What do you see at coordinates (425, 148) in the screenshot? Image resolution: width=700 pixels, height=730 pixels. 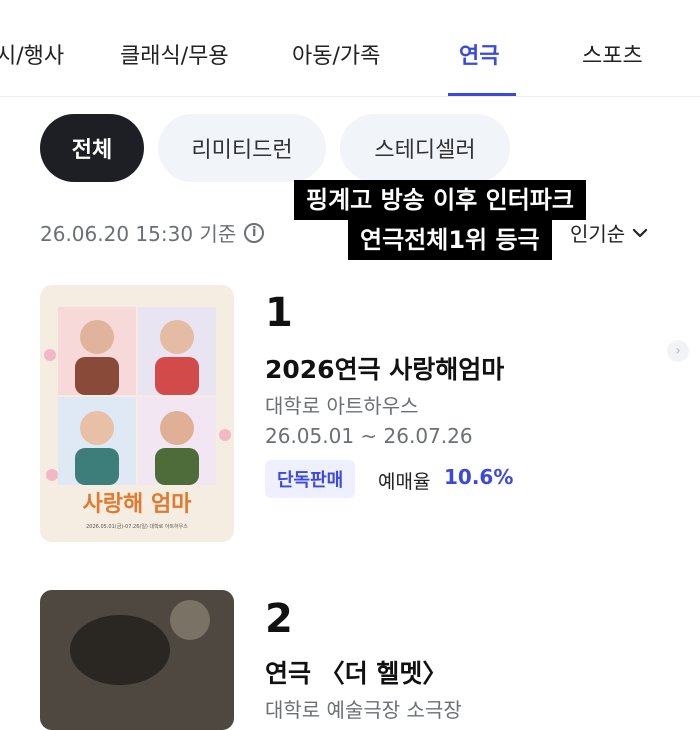 I see `filter-chip-steady-seller: 스테디셀러` at bounding box center [425, 148].